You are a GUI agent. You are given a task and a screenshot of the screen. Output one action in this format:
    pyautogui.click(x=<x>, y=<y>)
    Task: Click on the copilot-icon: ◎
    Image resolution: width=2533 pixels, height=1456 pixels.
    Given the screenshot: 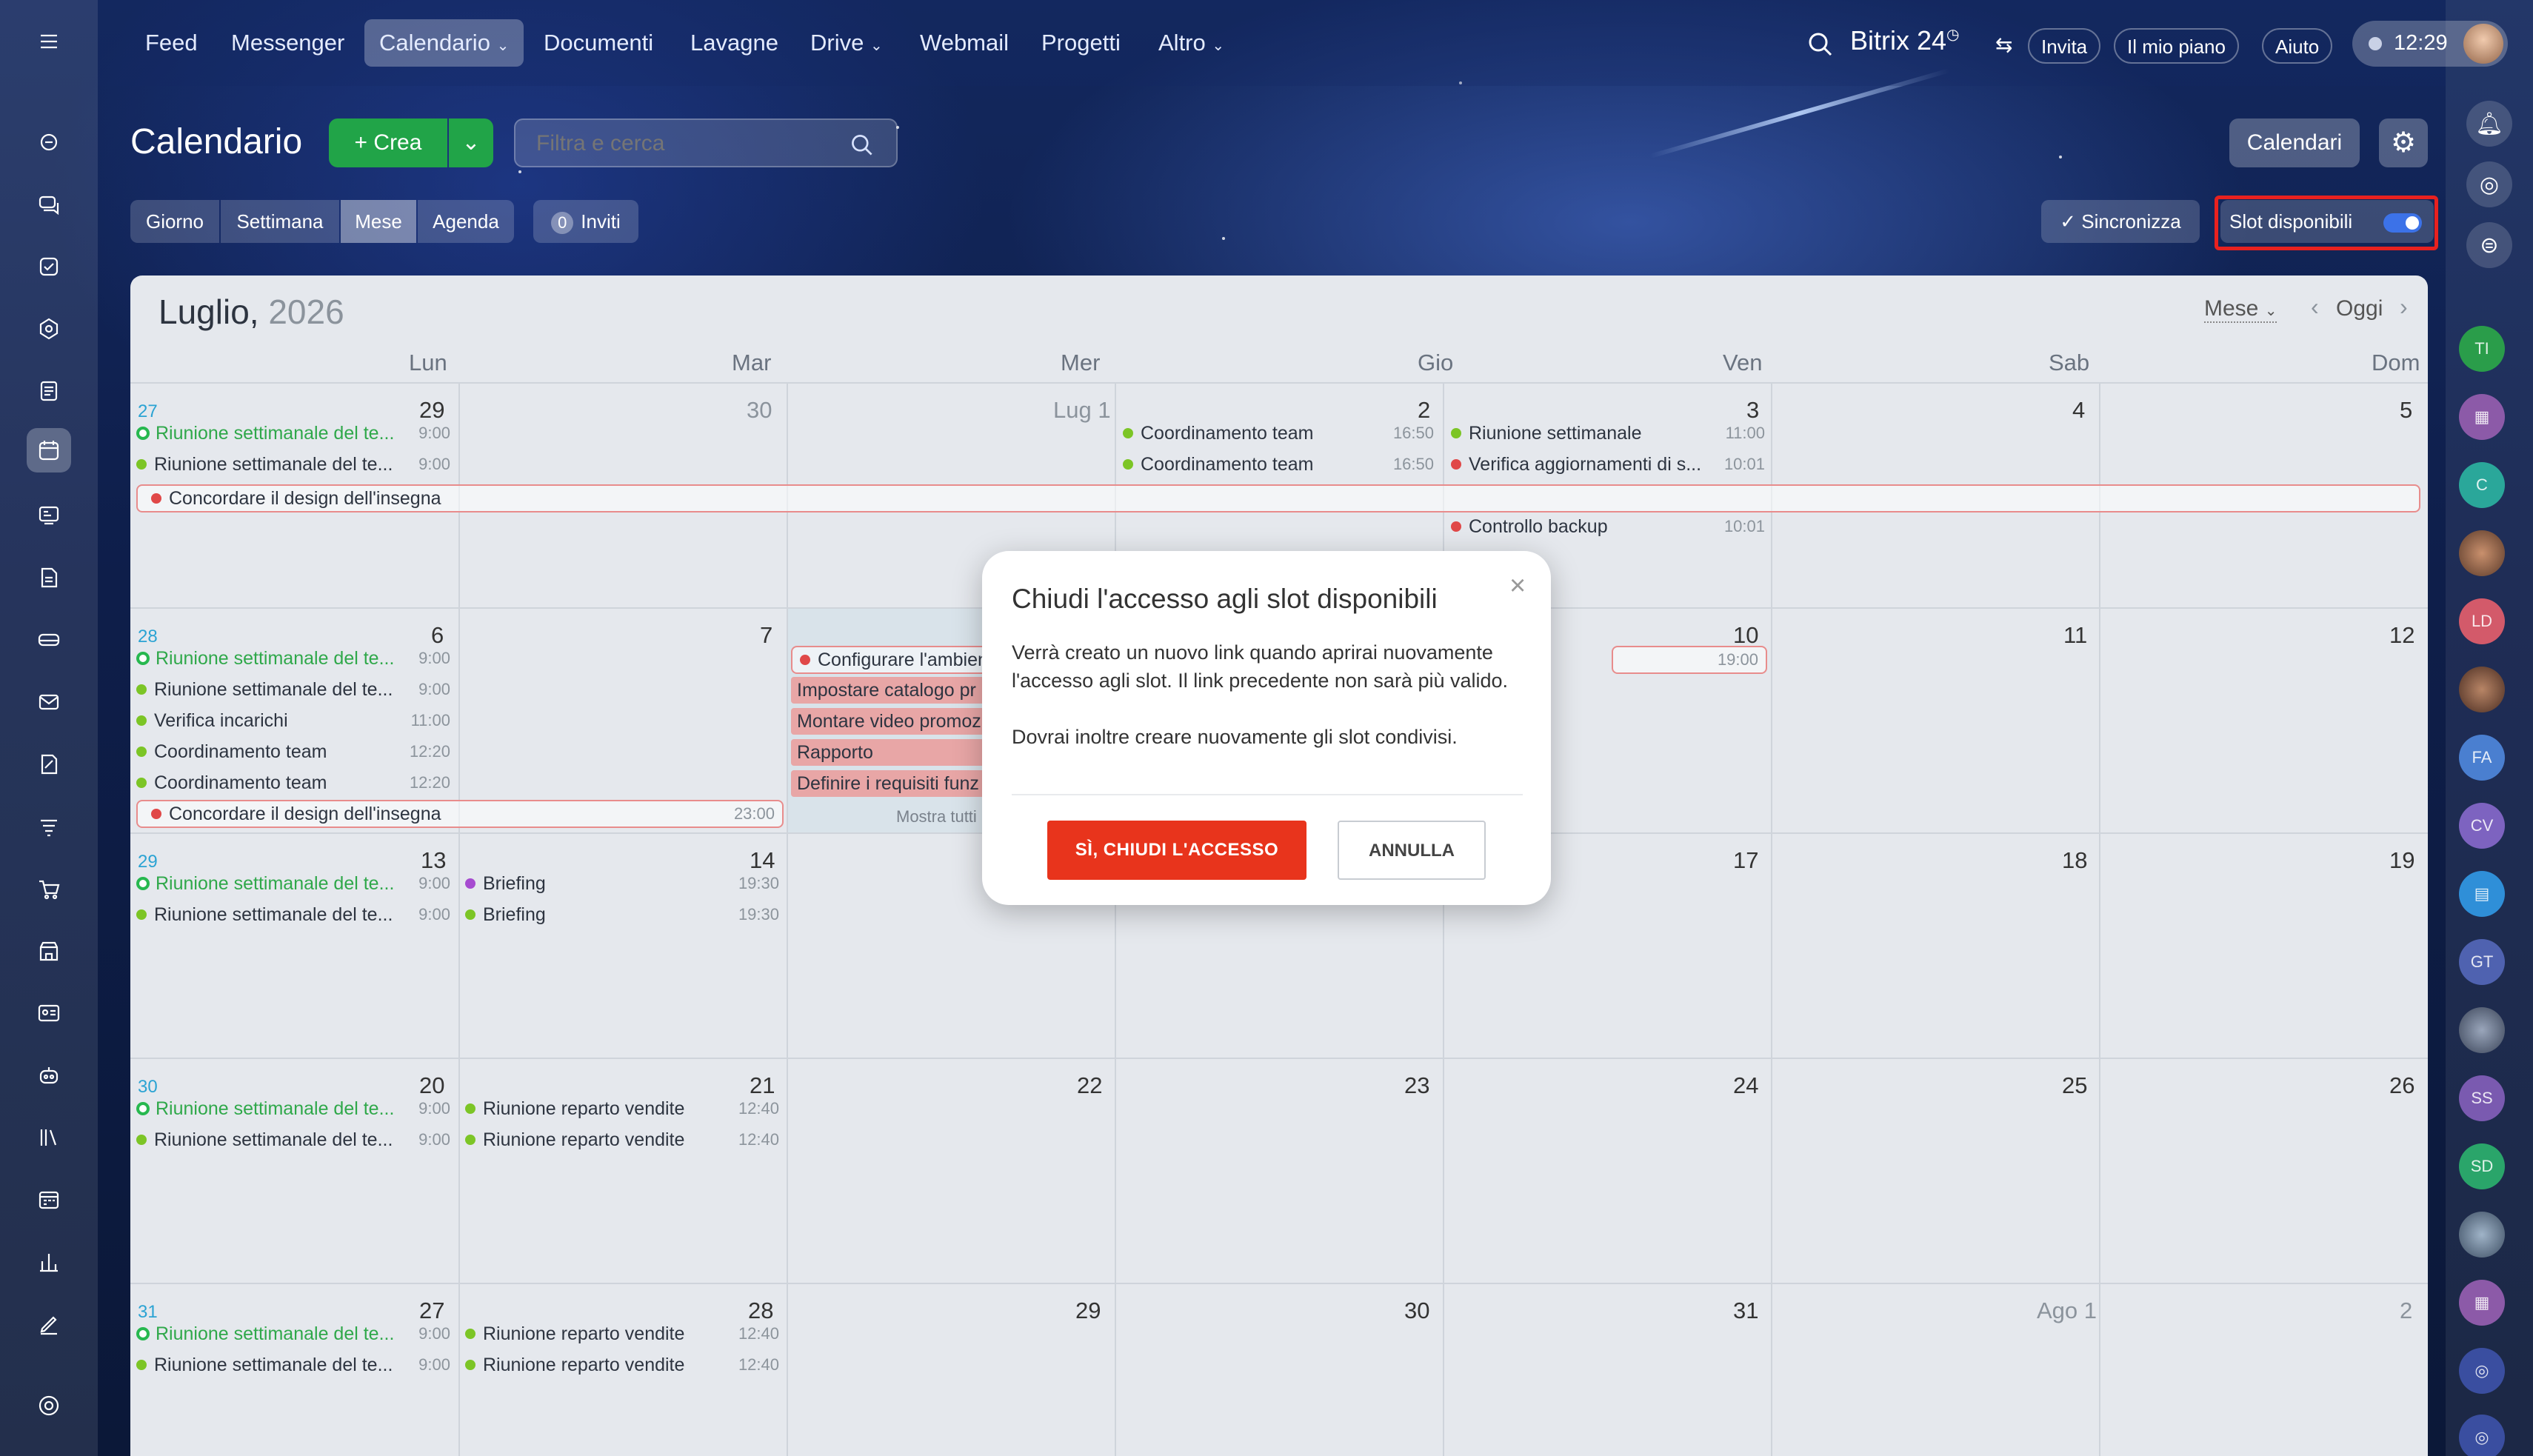 What is the action you would take?
    pyautogui.click(x=2489, y=184)
    